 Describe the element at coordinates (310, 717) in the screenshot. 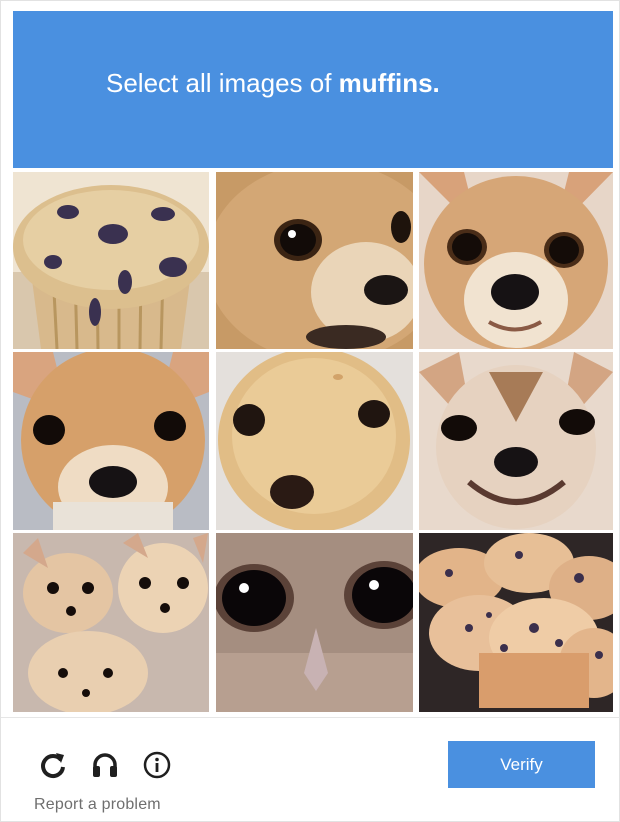

I see `footer-divider` at that location.